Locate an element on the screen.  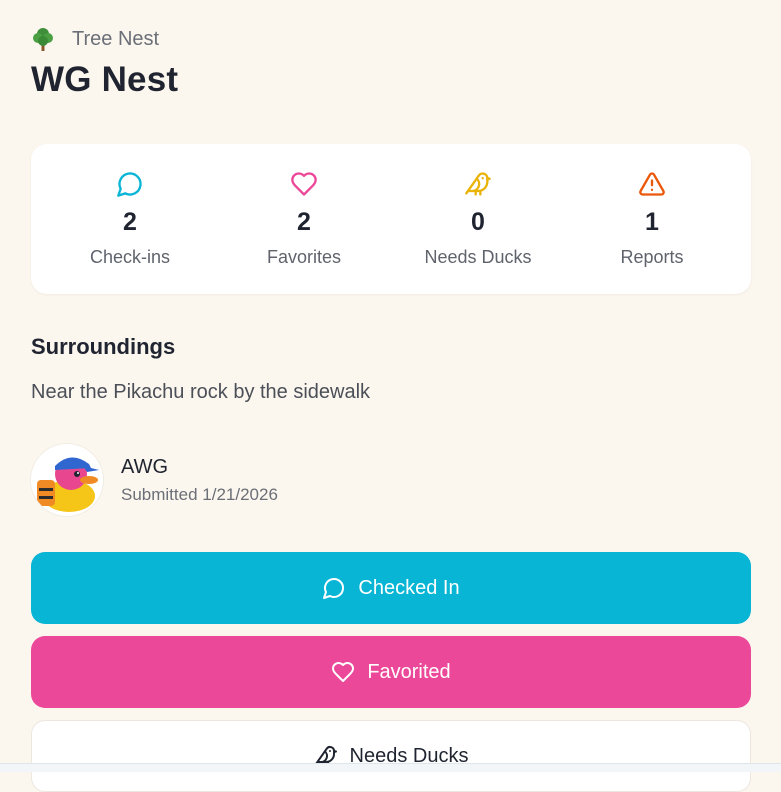
duck-avatar-icon is located at coordinates (67, 480).